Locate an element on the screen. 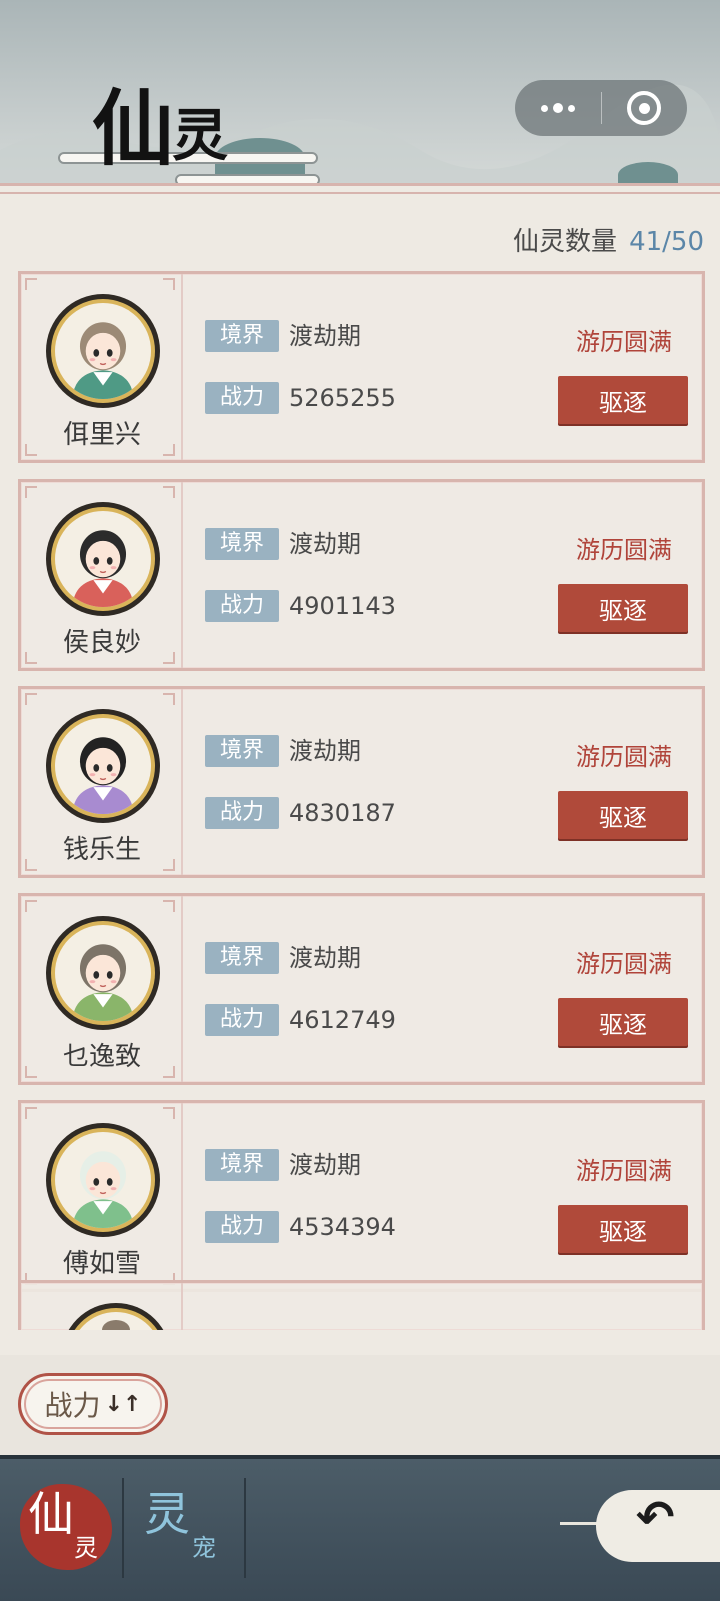 The image size is (720, 1601). power-value: 5265255 is located at coordinates (342, 398).